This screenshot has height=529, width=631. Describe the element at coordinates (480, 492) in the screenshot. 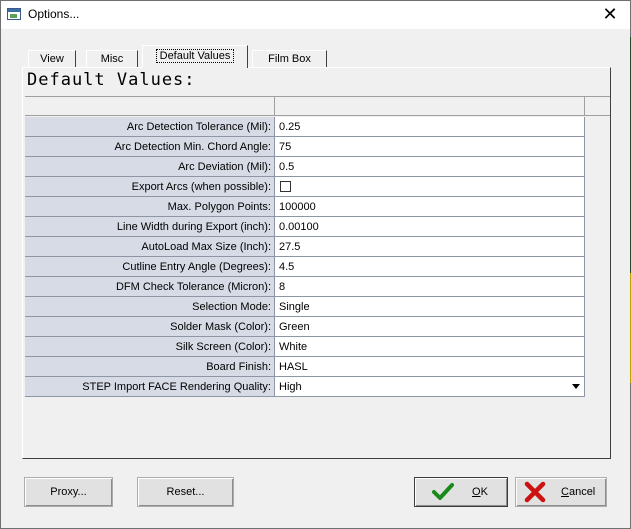

I see `ok-button-label: OK` at that location.